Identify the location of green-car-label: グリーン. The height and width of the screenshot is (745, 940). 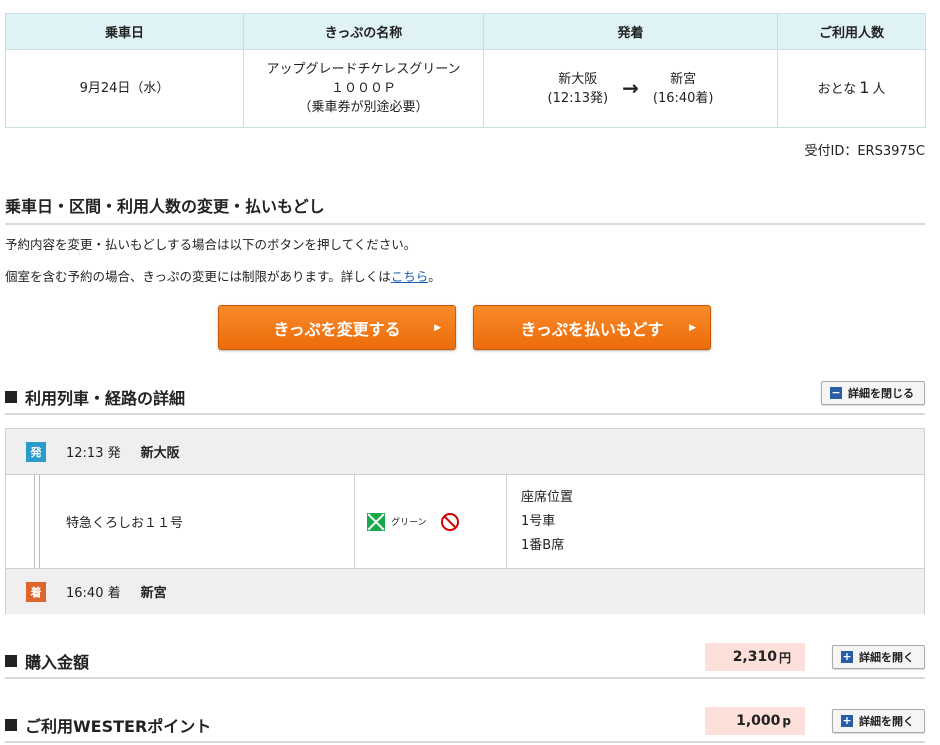
(409, 523).